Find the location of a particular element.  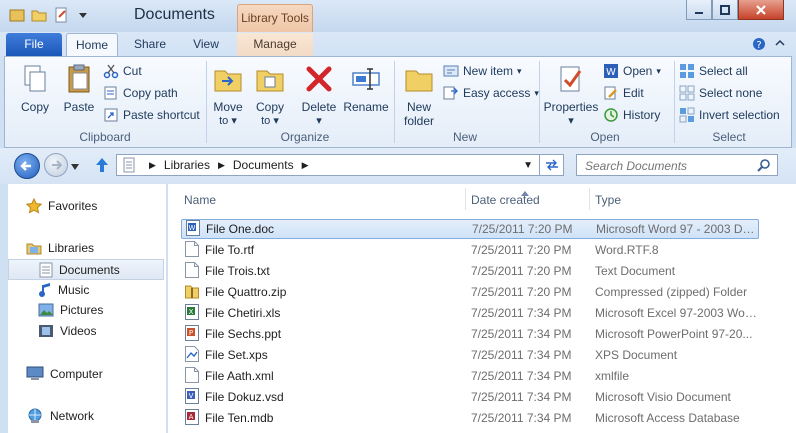

copy-path-icon is located at coordinates (110, 93).